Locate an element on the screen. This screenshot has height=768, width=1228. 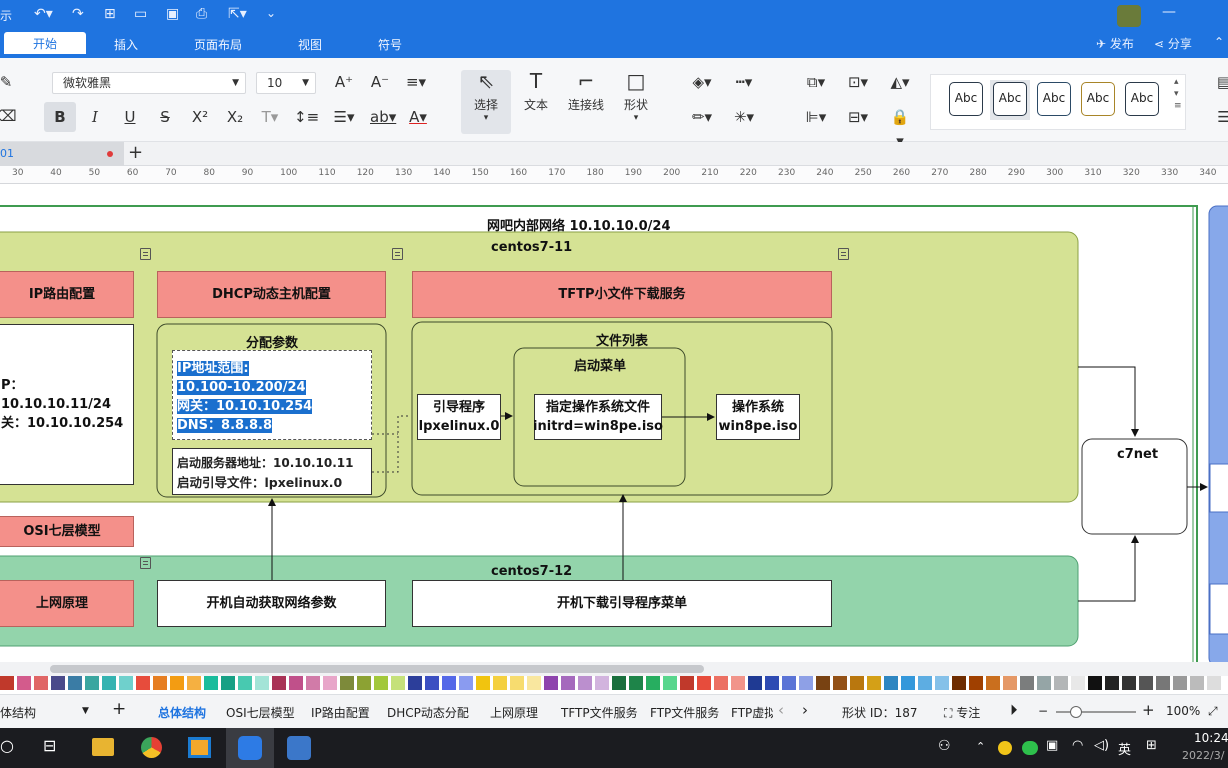
shape-tool: □ 形状 ▾ is located at coordinates (636, 95).